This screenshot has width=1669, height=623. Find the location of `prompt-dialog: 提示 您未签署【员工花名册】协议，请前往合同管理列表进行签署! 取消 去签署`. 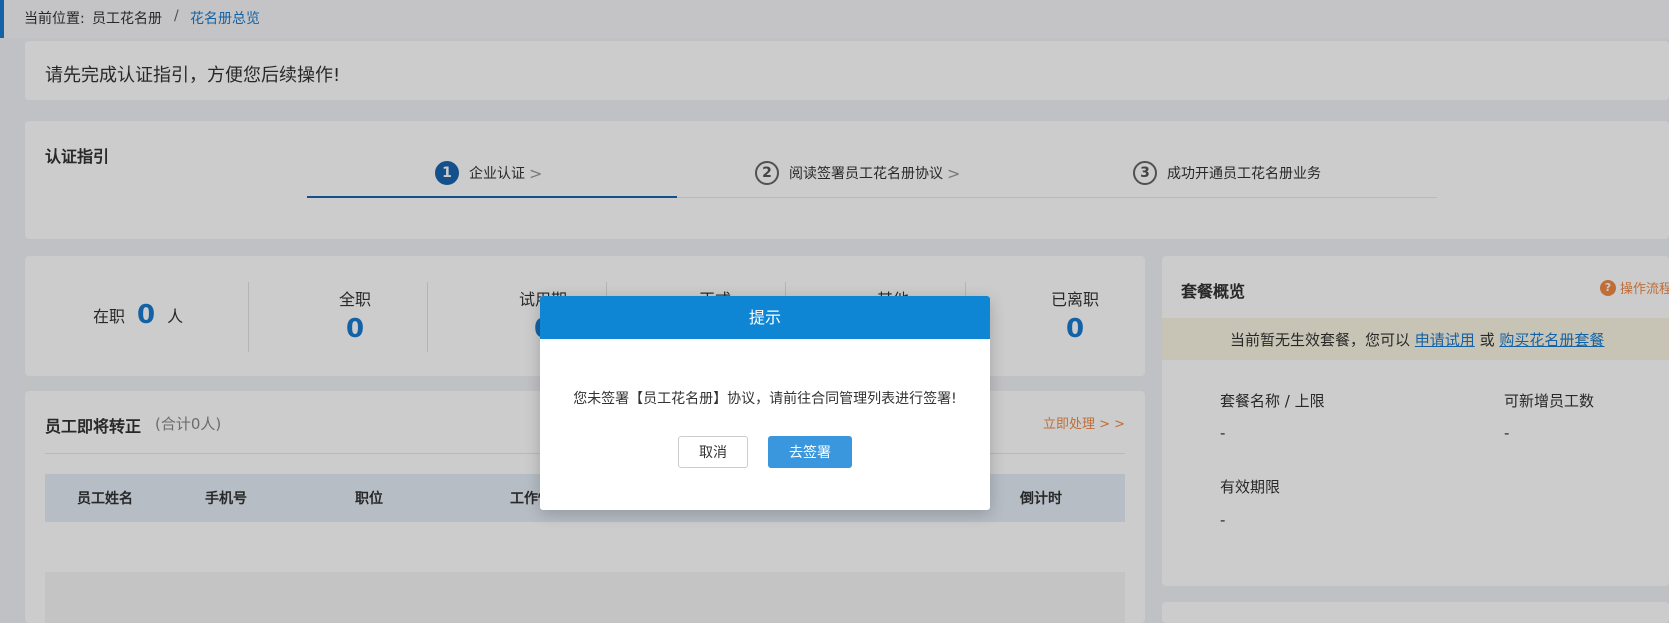

prompt-dialog: 提示 您未签署【员工花名册】协议，请前往合同管理列表进行签署! 取消 去签署 is located at coordinates (765, 403).